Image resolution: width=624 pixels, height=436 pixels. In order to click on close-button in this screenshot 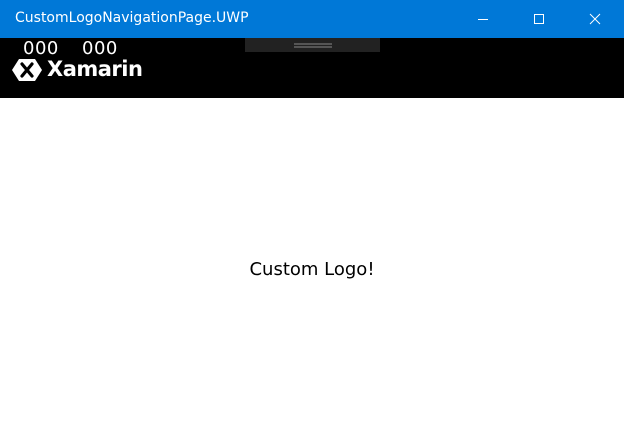, I will do `click(595, 19)`.